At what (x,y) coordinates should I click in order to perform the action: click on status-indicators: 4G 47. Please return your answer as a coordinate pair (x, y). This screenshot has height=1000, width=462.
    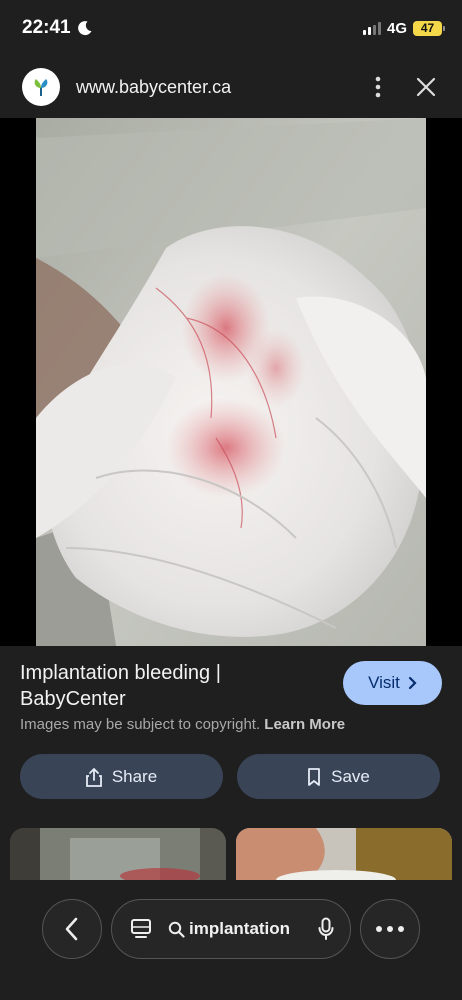
    Looking at the image, I should click on (403, 28).